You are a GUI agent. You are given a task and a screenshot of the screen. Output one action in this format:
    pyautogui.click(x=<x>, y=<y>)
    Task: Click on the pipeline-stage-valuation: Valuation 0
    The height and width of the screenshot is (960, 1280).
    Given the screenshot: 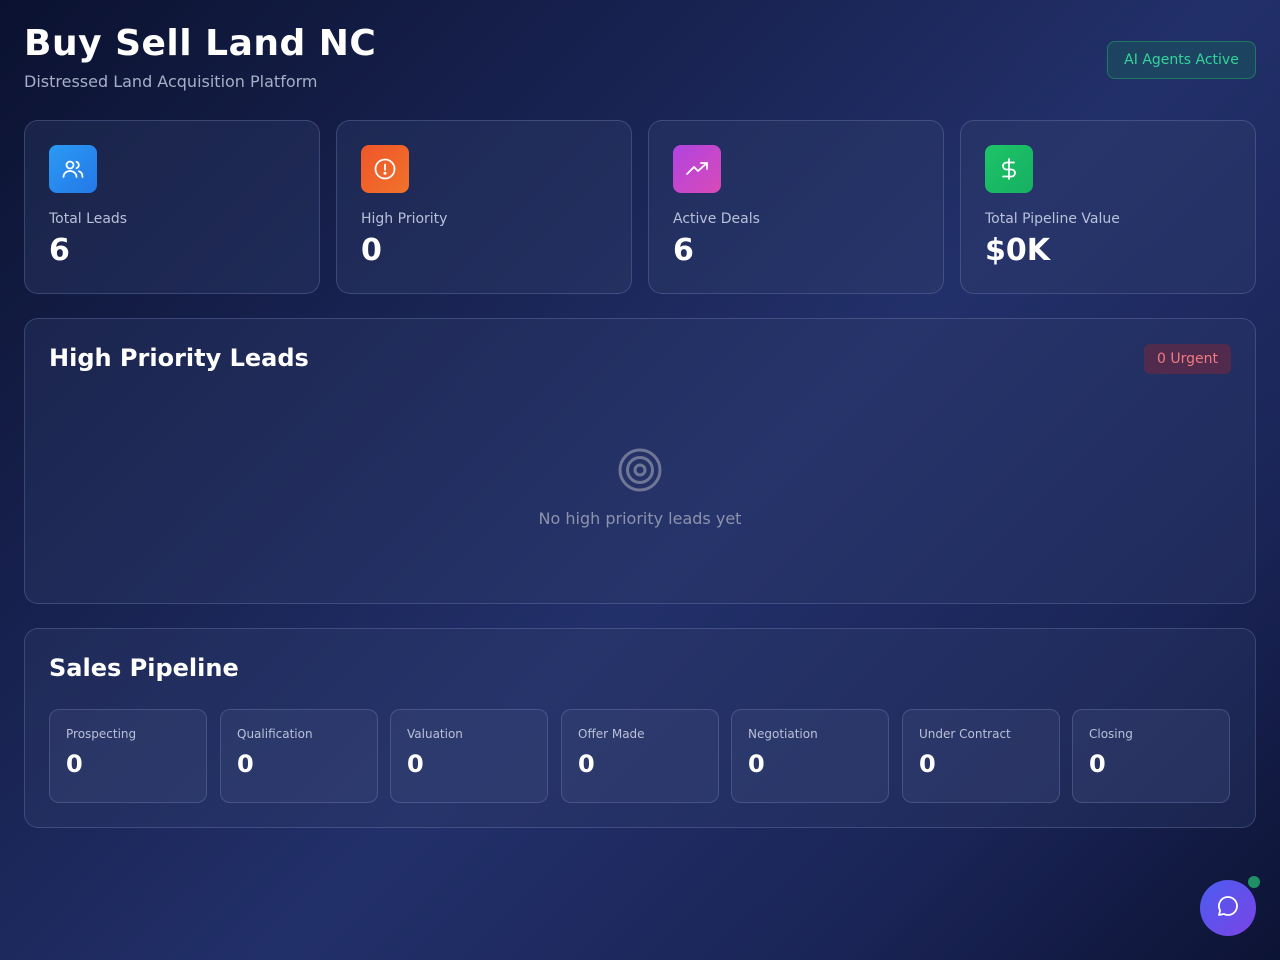 What is the action you would take?
    pyautogui.click(x=469, y=756)
    